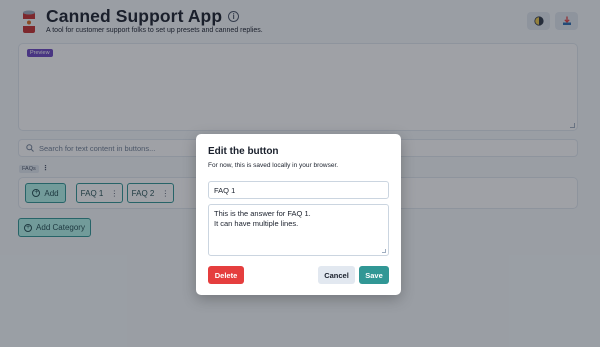  Describe the element at coordinates (384, 251) in the screenshot. I see `resize-grip-icon` at that location.